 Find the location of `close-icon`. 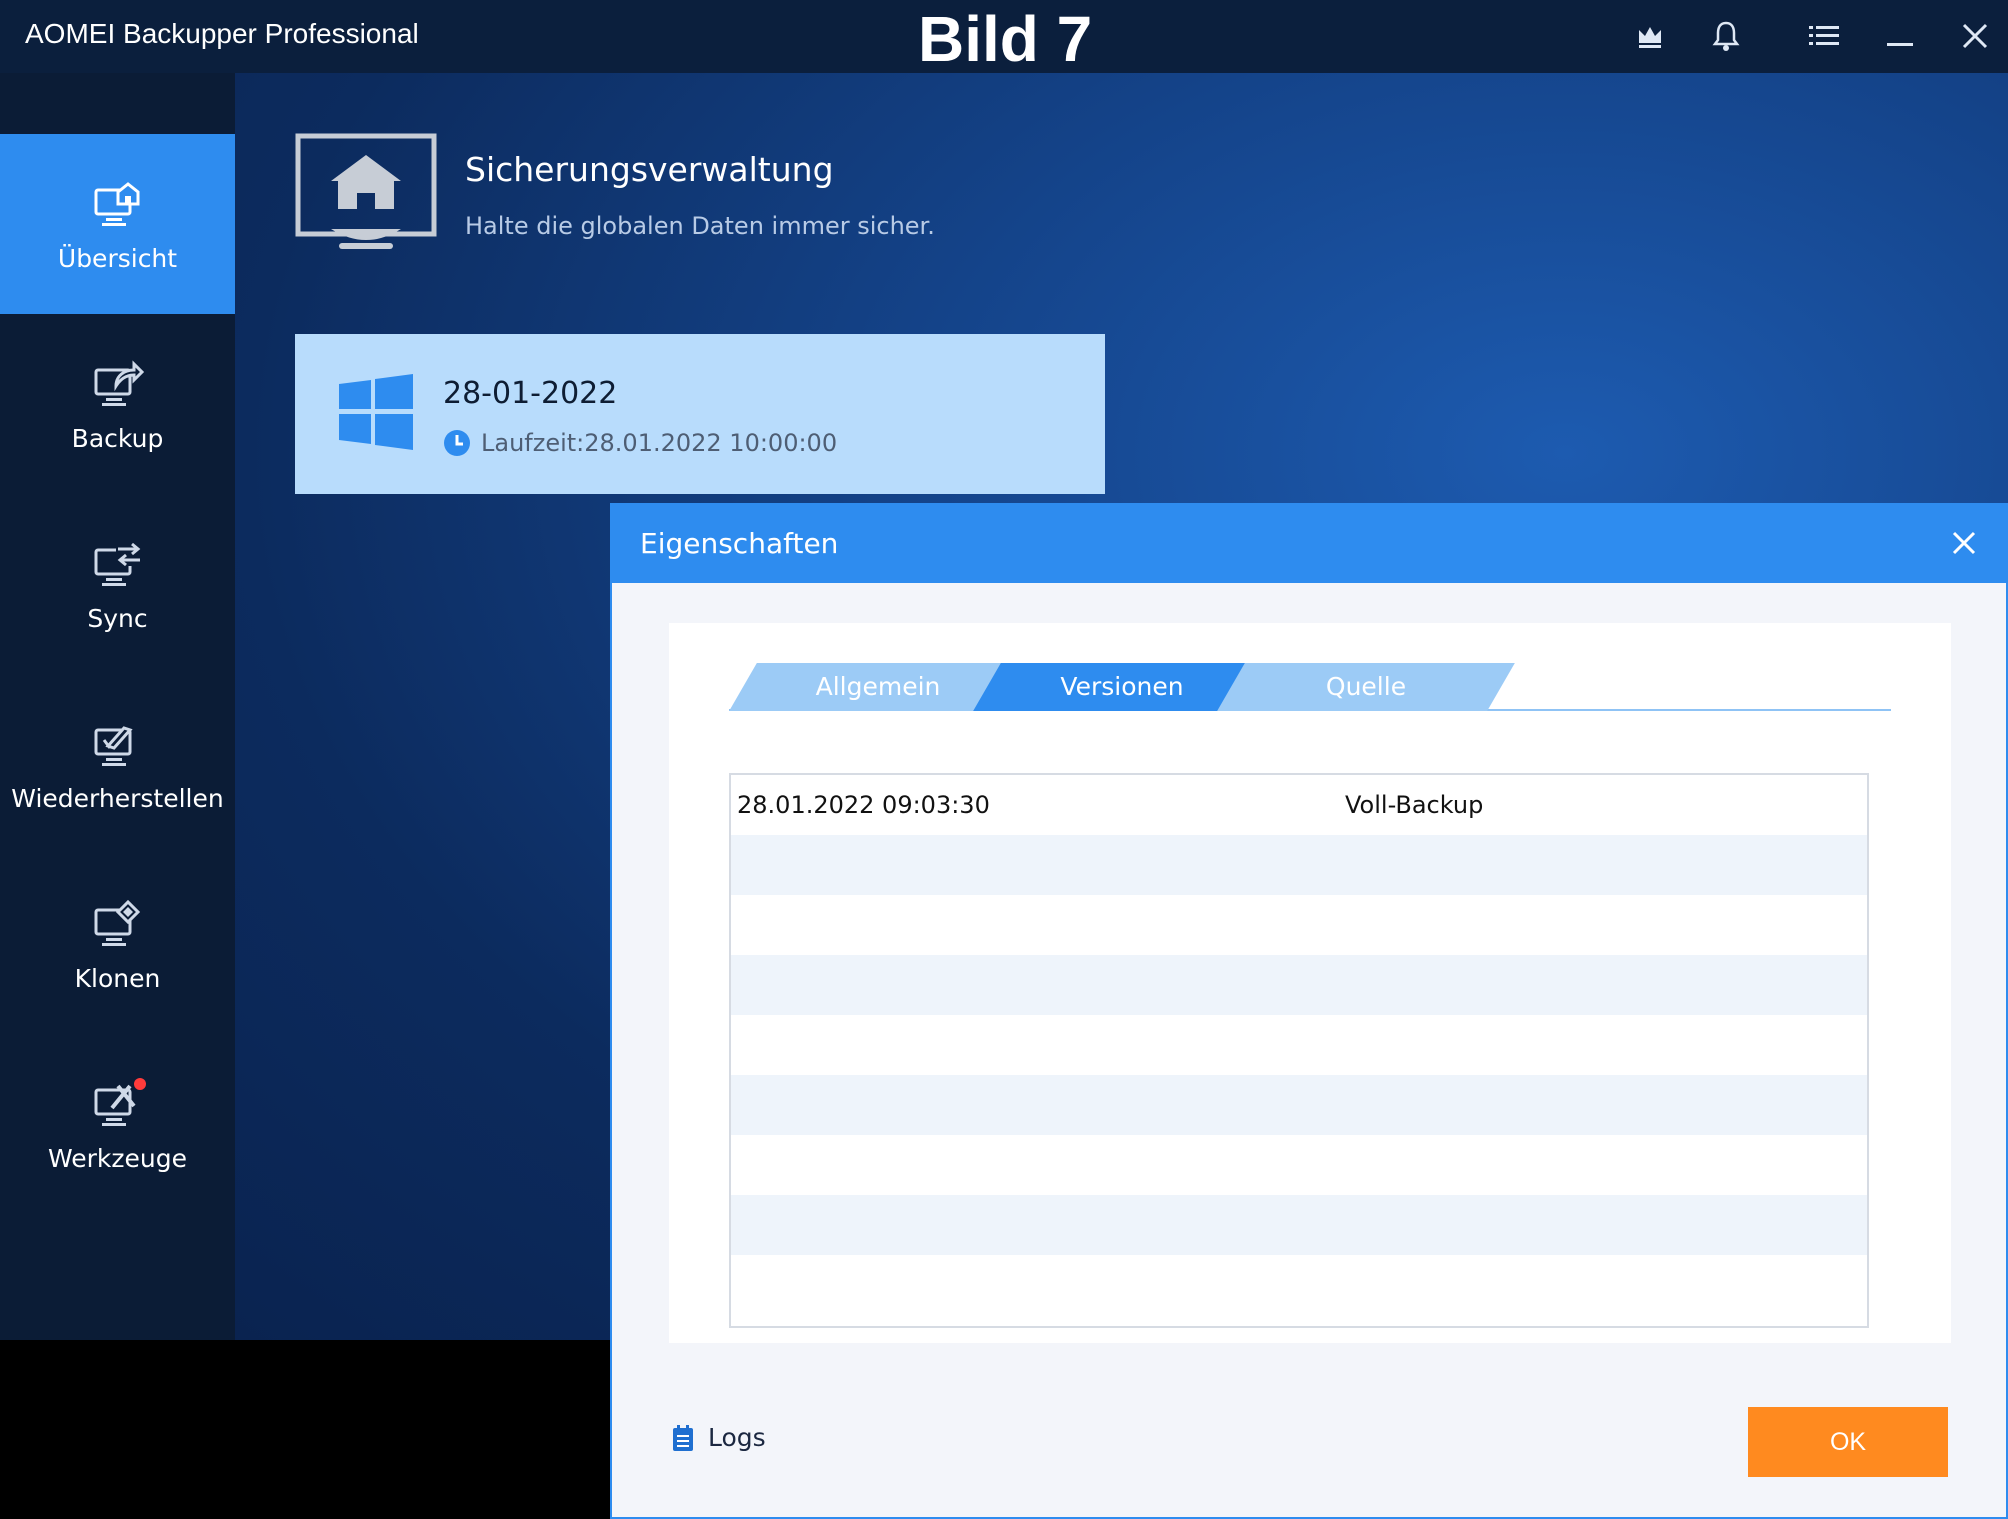

close-icon is located at coordinates (1975, 36).